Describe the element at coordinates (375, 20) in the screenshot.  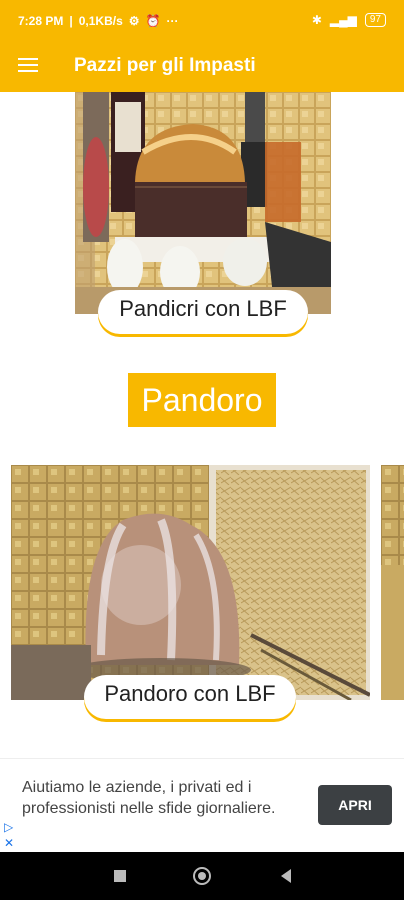
I see `battery-icon: 97` at that location.